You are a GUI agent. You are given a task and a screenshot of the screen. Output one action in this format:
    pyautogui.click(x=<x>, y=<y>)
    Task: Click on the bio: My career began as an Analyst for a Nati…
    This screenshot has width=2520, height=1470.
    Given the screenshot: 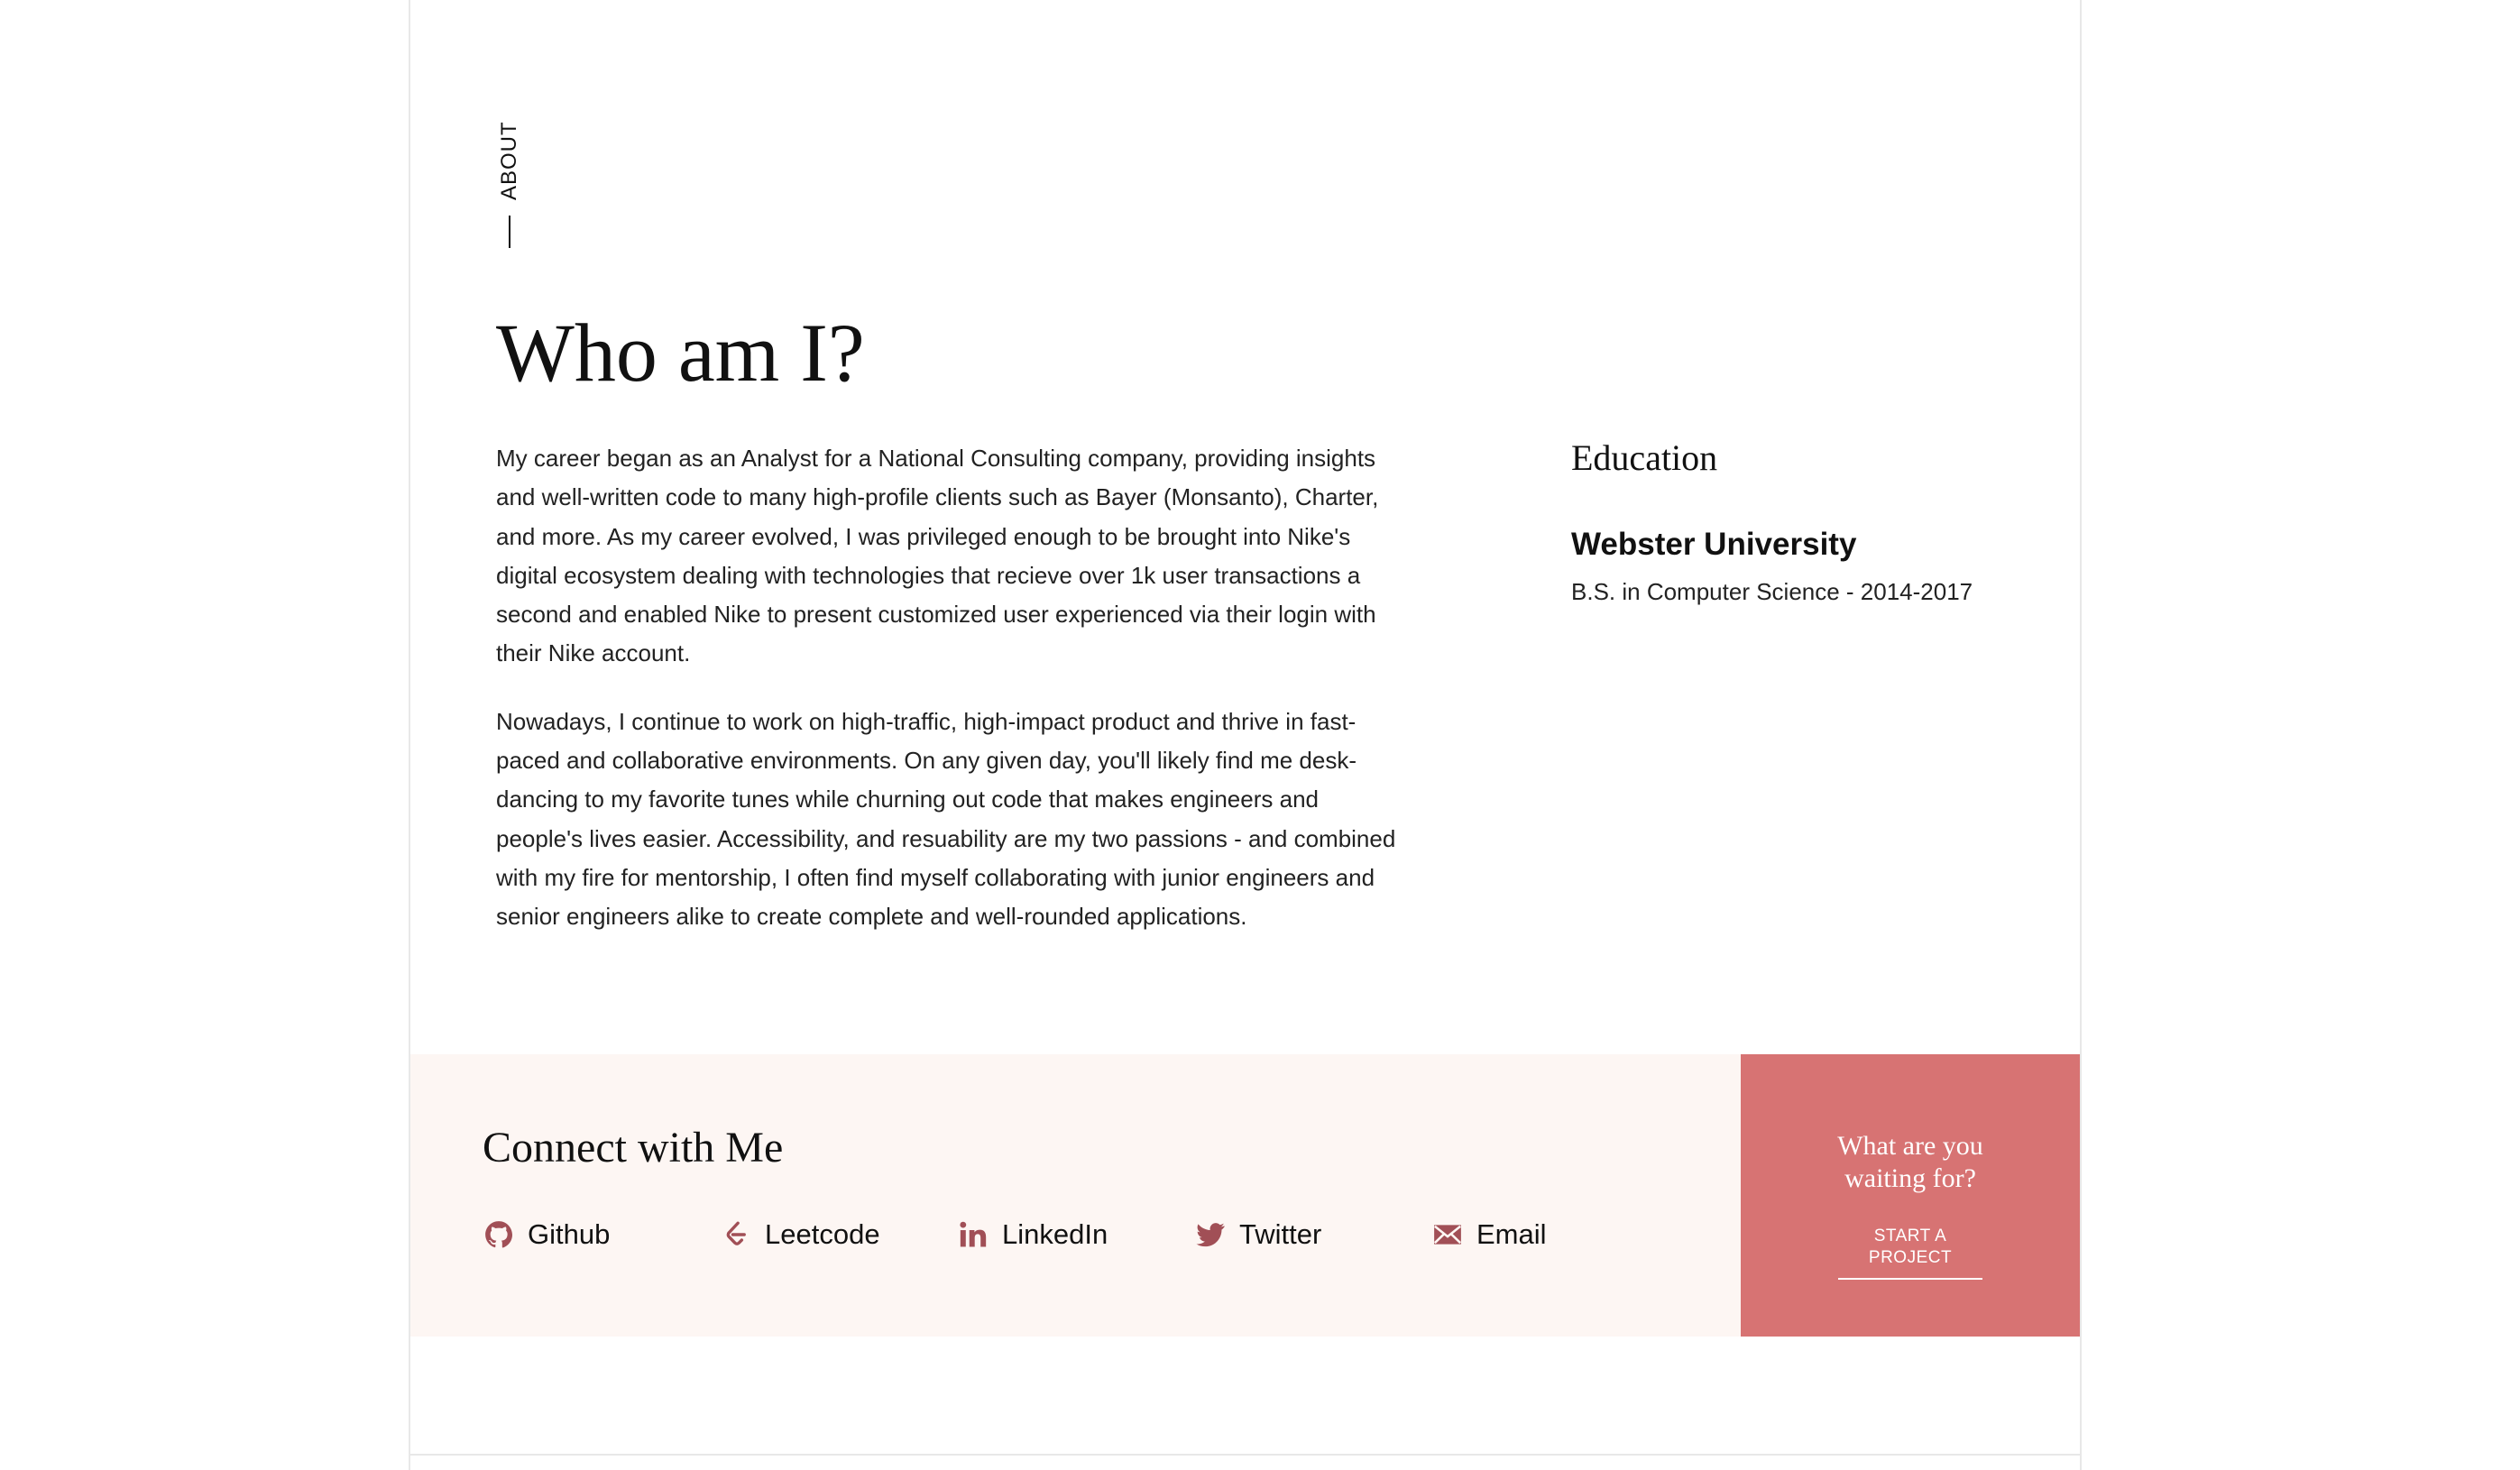 What is the action you would take?
    pyautogui.click(x=951, y=702)
    